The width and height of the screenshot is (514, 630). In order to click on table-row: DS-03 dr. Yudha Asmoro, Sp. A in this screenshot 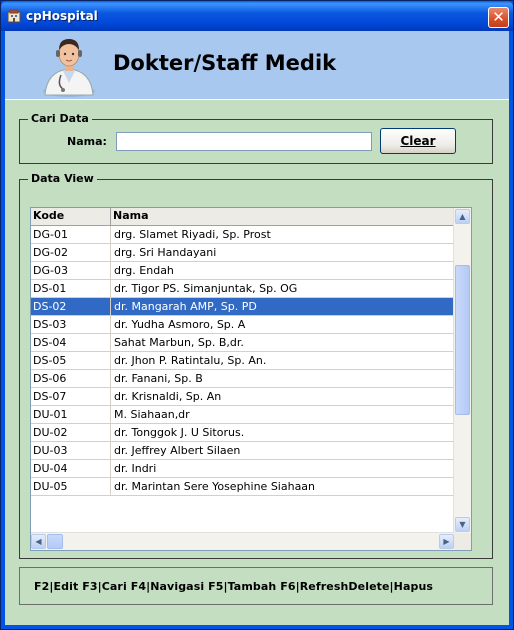, I will do `click(243, 325)`.